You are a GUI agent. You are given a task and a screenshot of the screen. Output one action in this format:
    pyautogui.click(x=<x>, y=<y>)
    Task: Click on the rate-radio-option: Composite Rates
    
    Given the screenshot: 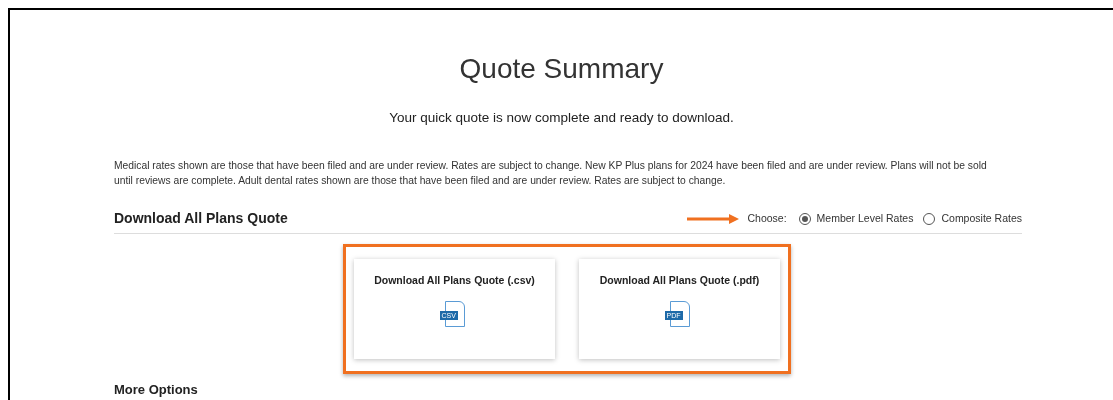 What is the action you would take?
    pyautogui.click(x=972, y=218)
    